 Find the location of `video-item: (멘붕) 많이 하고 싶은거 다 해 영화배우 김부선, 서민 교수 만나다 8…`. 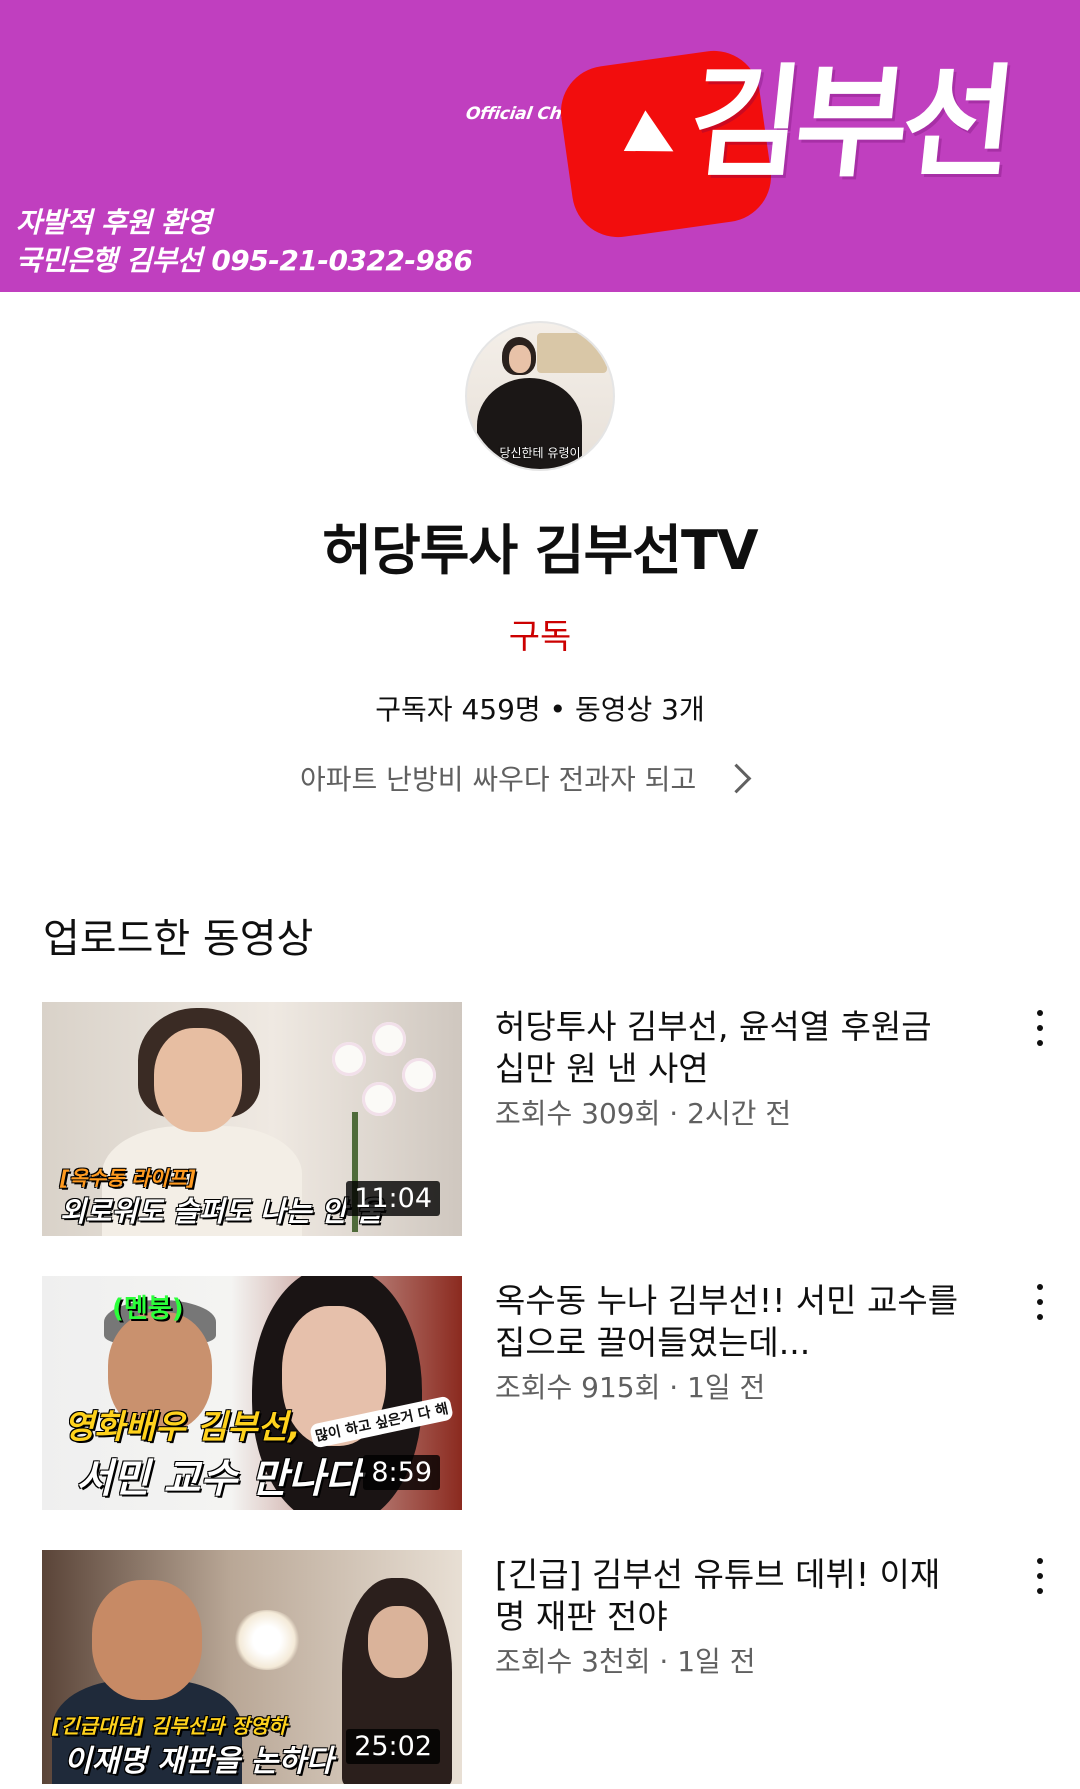

video-item: (멘붕) 많이 하고 싶은거 다 해 영화배우 김부선, 서민 교수 만나다 8… is located at coordinates (542, 1393).